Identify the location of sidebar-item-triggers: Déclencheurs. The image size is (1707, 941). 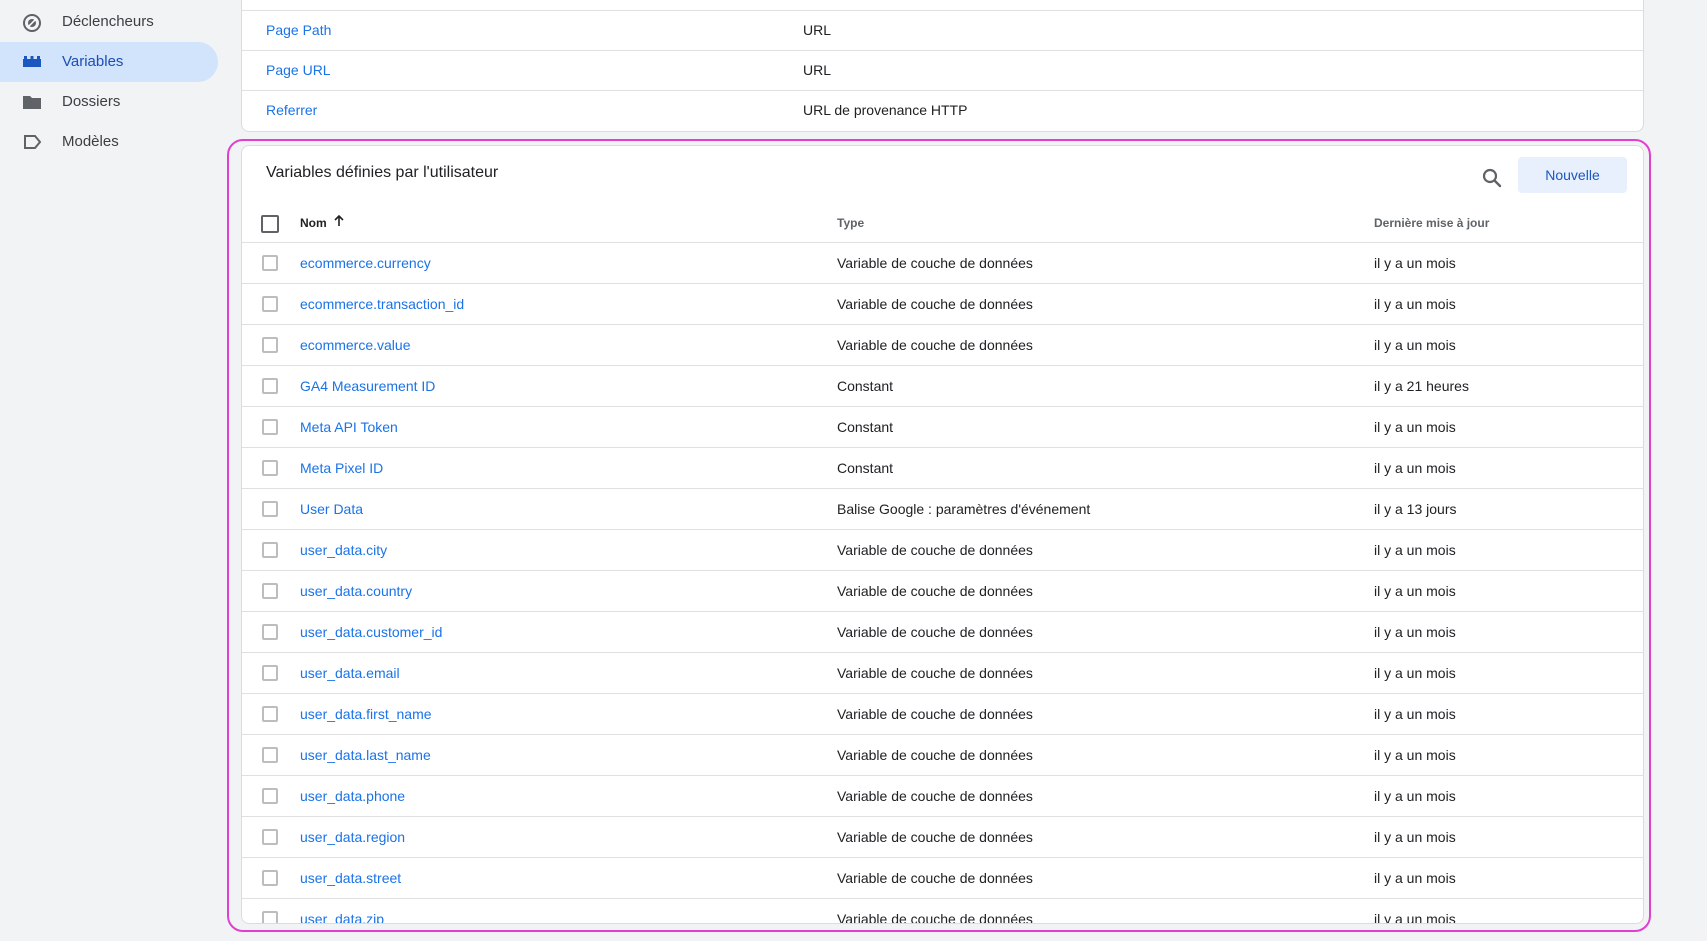
(109, 22).